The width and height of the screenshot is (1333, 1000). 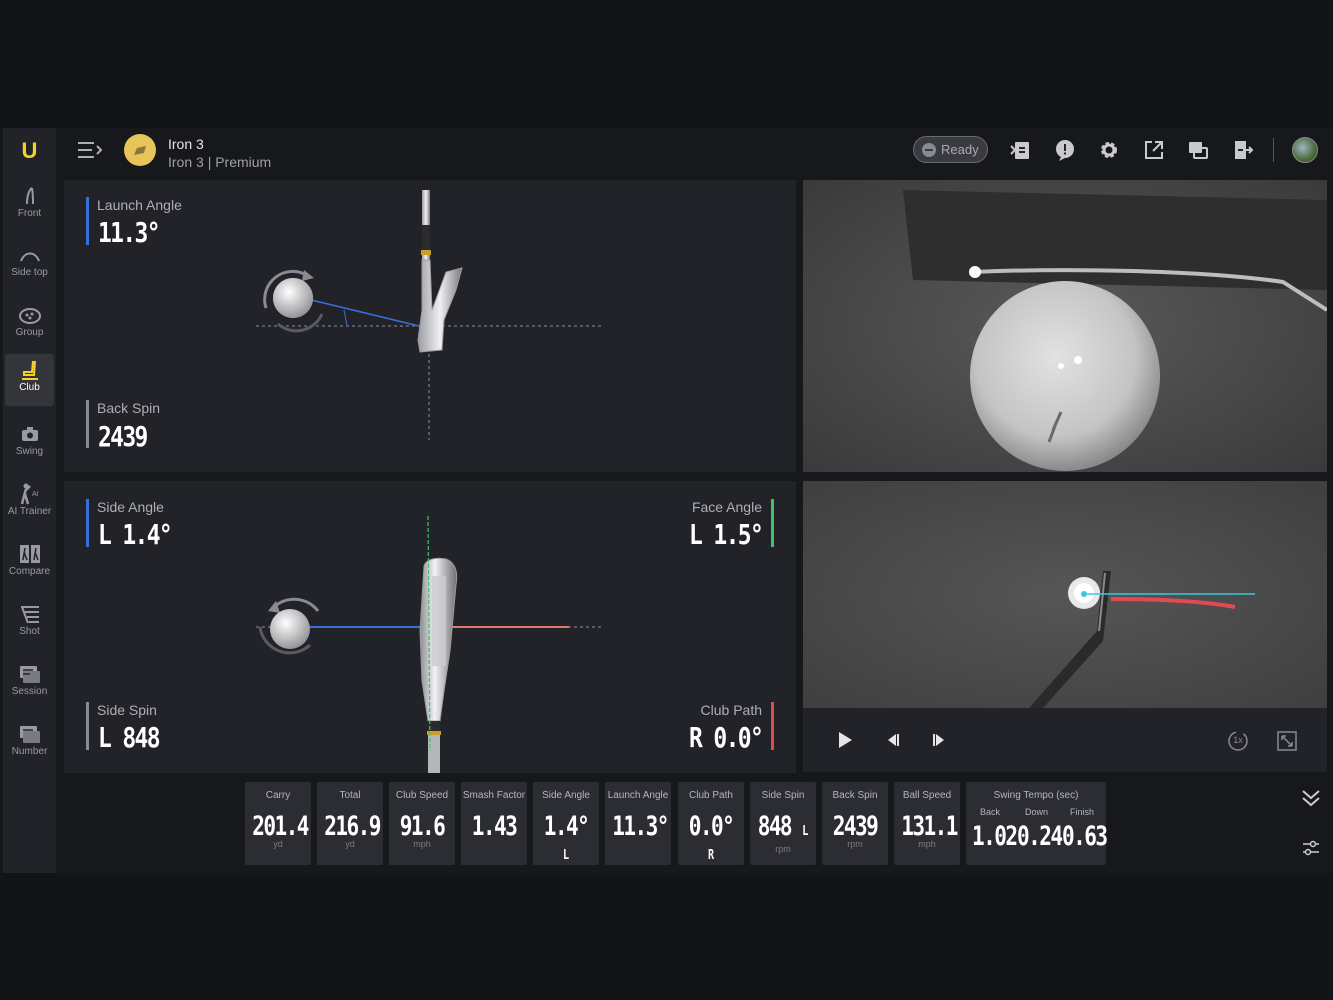 What do you see at coordinates (29, 434) in the screenshot?
I see `camera-icon` at bounding box center [29, 434].